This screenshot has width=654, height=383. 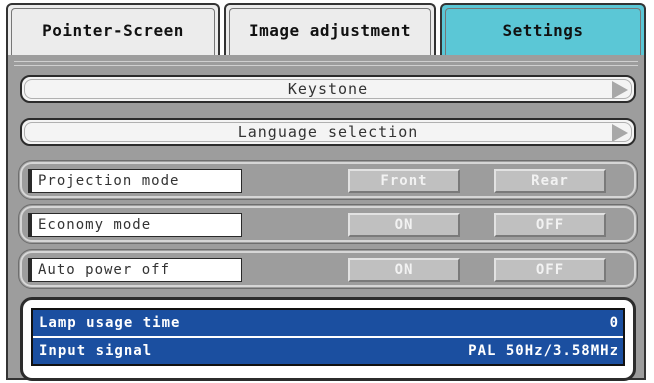 I want to click on auto-power-off-button: OFF, so click(x=550, y=270).